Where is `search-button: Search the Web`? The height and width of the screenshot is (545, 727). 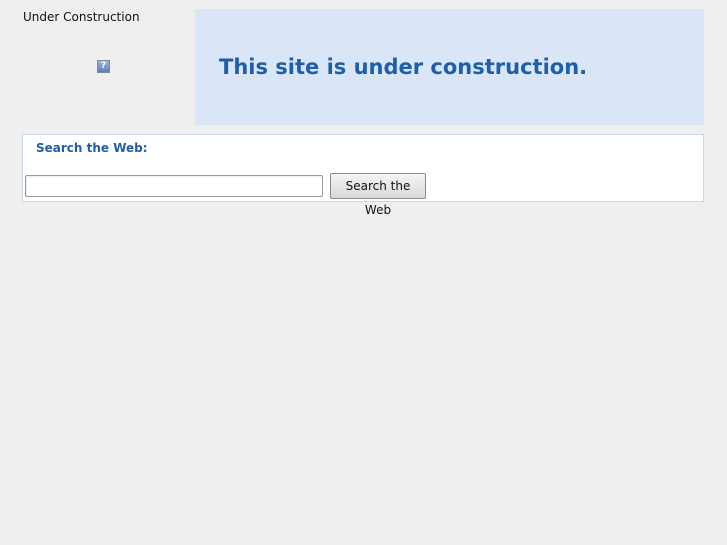 search-button: Search the Web is located at coordinates (378, 195).